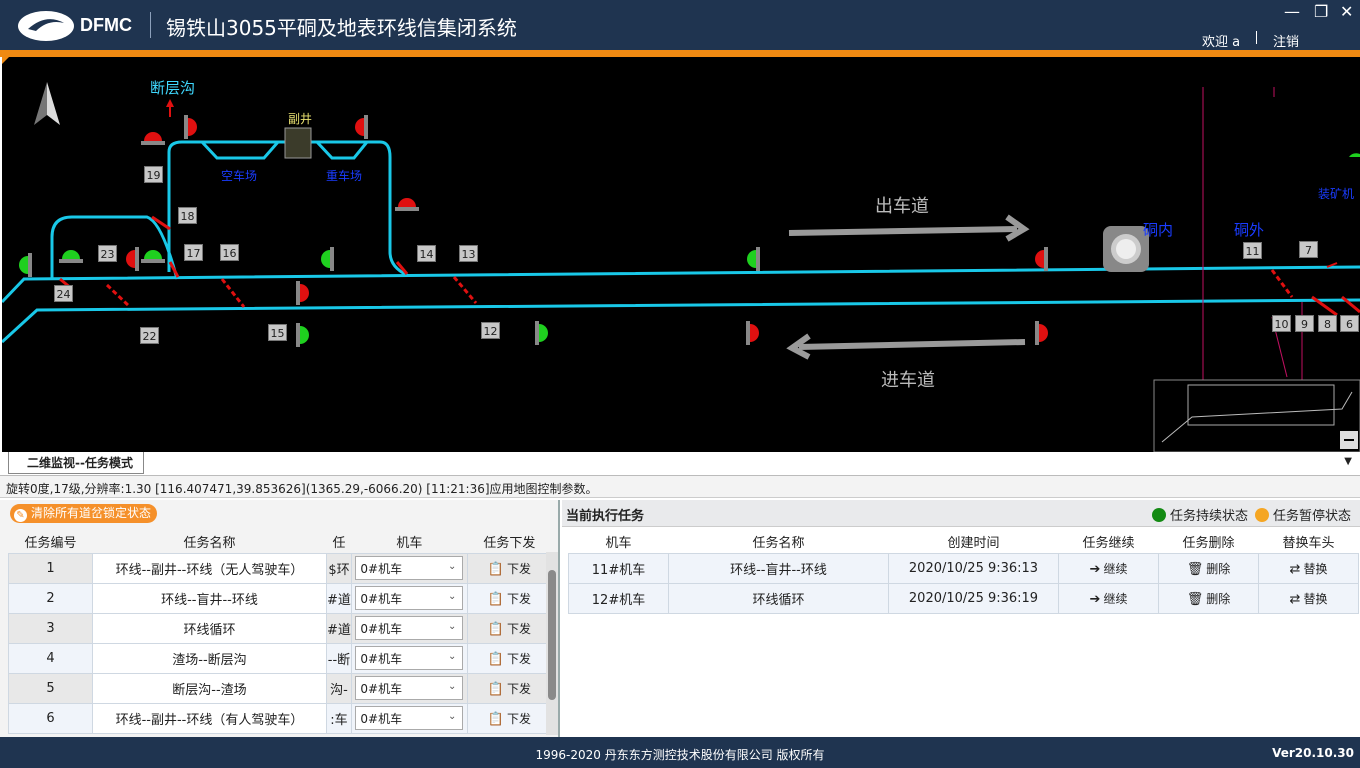 The height and width of the screenshot is (768, 1360). I want to click on column-header: 任, so click(339, 542).